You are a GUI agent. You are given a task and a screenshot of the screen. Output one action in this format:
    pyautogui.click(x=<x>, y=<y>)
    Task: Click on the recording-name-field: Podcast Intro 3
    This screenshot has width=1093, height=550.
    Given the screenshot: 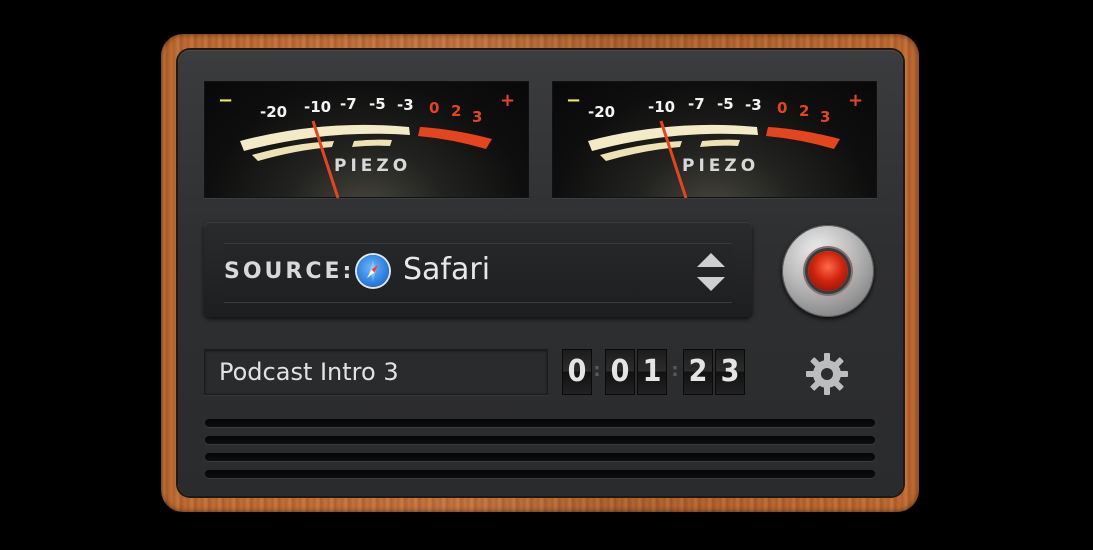 What is the action you would take?
    pyautogui.click(x=376, y=372)
    